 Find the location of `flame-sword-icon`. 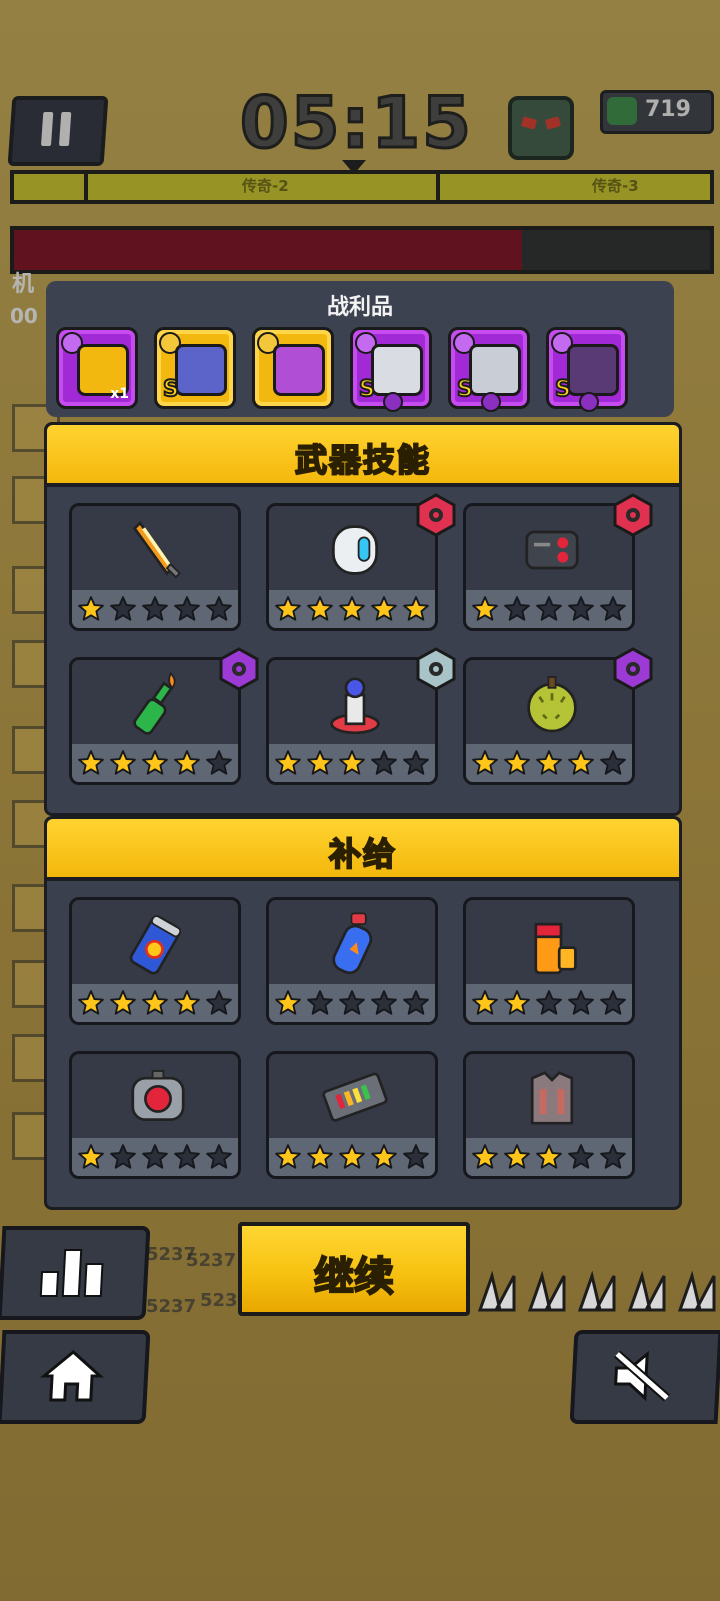

flame-sword-icon is located at coordinates (156, 549).